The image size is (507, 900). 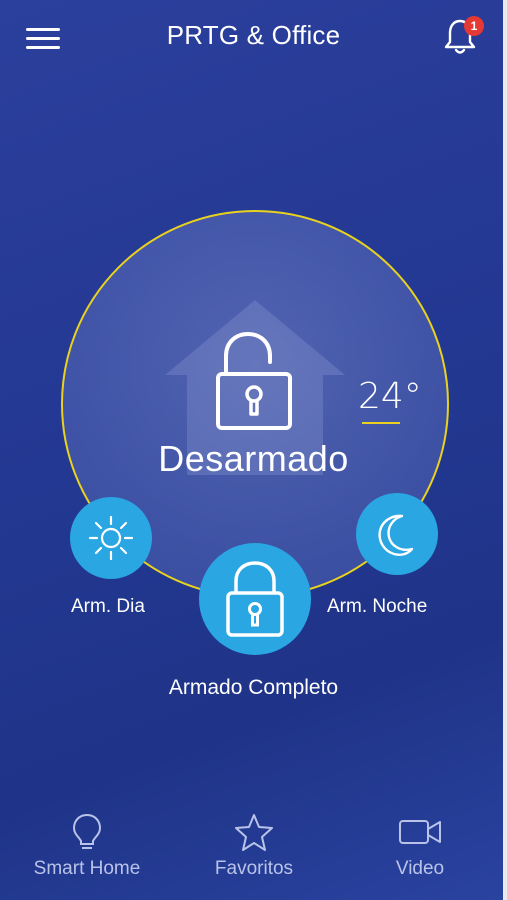 I want to click on moon-icon, so click(x=396, y=535).